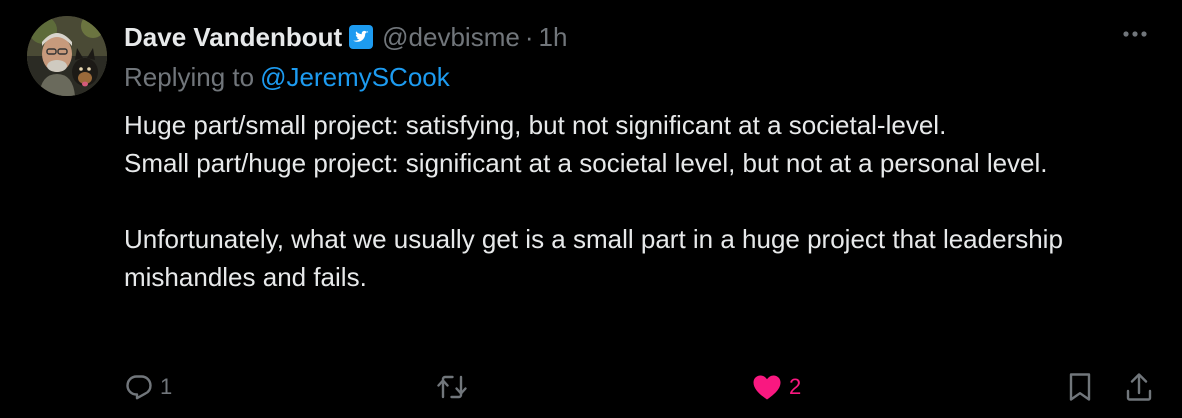 This screenshot has height=418, width=1182. I want to click on reply-count: 1, so click(166, 386).